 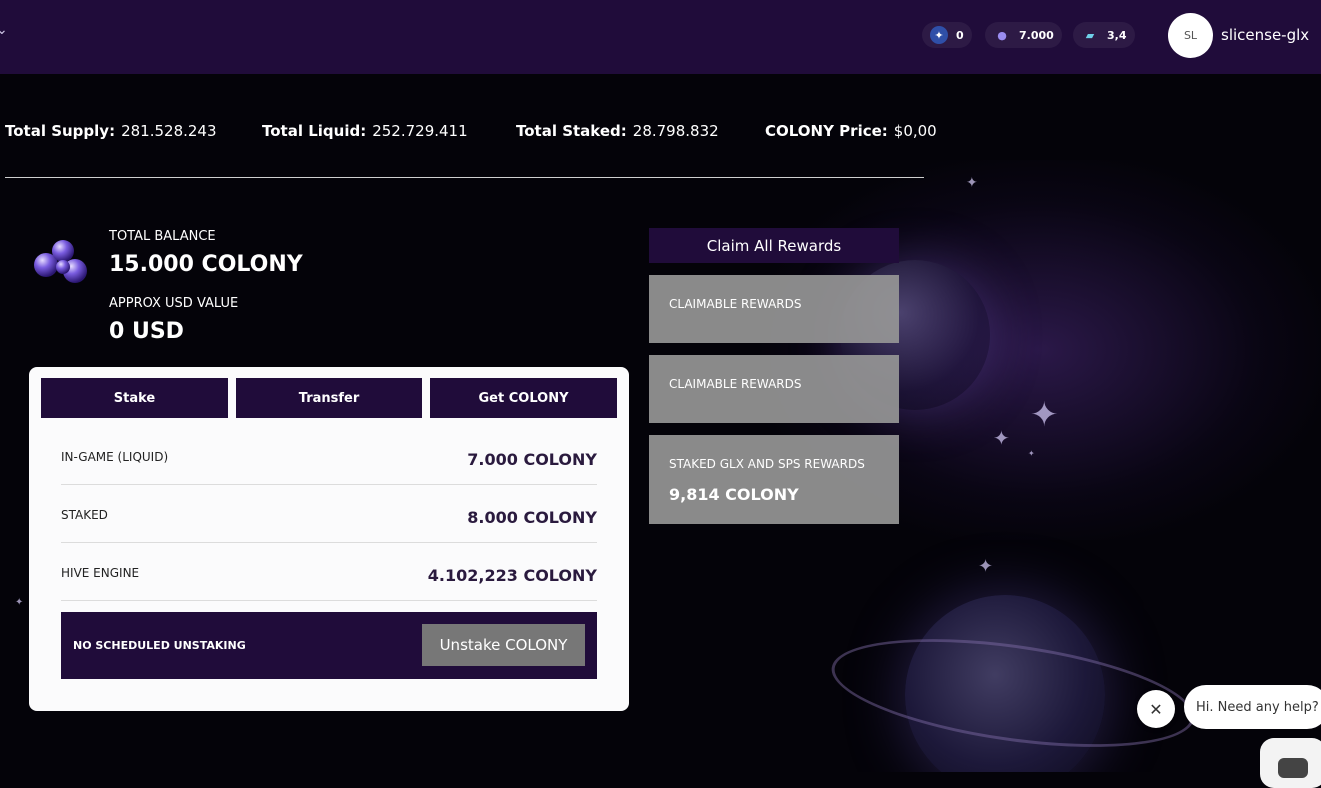 What do you see at coordinates (1117, 35) in the screenshot?
I see `currency-value: 3,4` at bounding box center [1117, 35].